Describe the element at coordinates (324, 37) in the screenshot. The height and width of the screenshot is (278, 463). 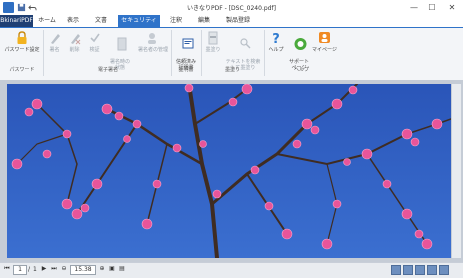
I see `mypage-icon` at that location.